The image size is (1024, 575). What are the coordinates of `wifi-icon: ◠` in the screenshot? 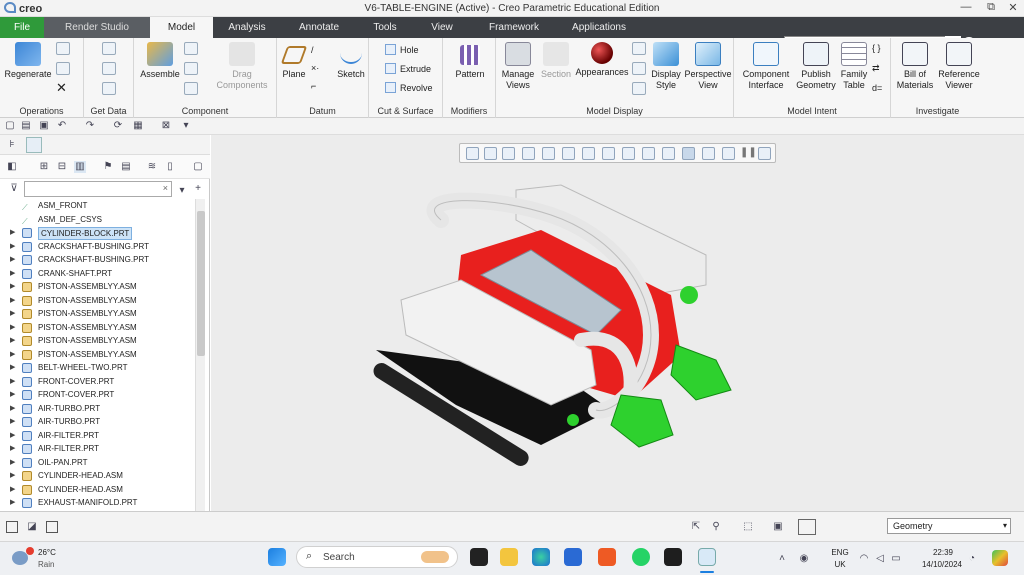 It's located at (864, 559).